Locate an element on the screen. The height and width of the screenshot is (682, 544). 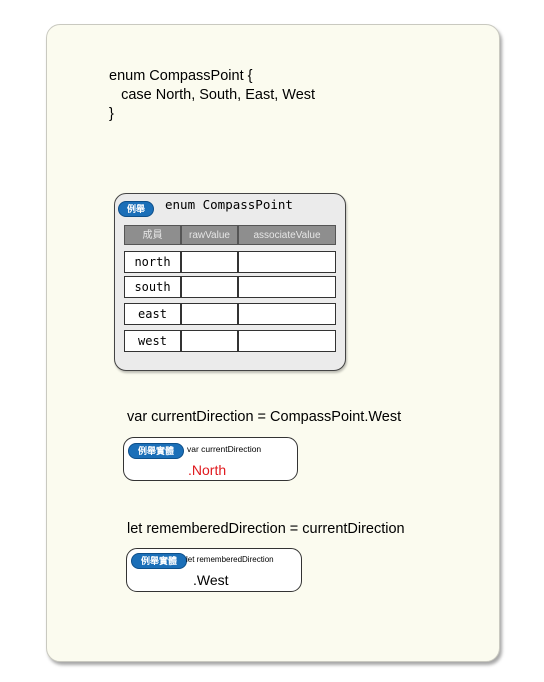
code-line-3: } is located at coordinates (111, 114).